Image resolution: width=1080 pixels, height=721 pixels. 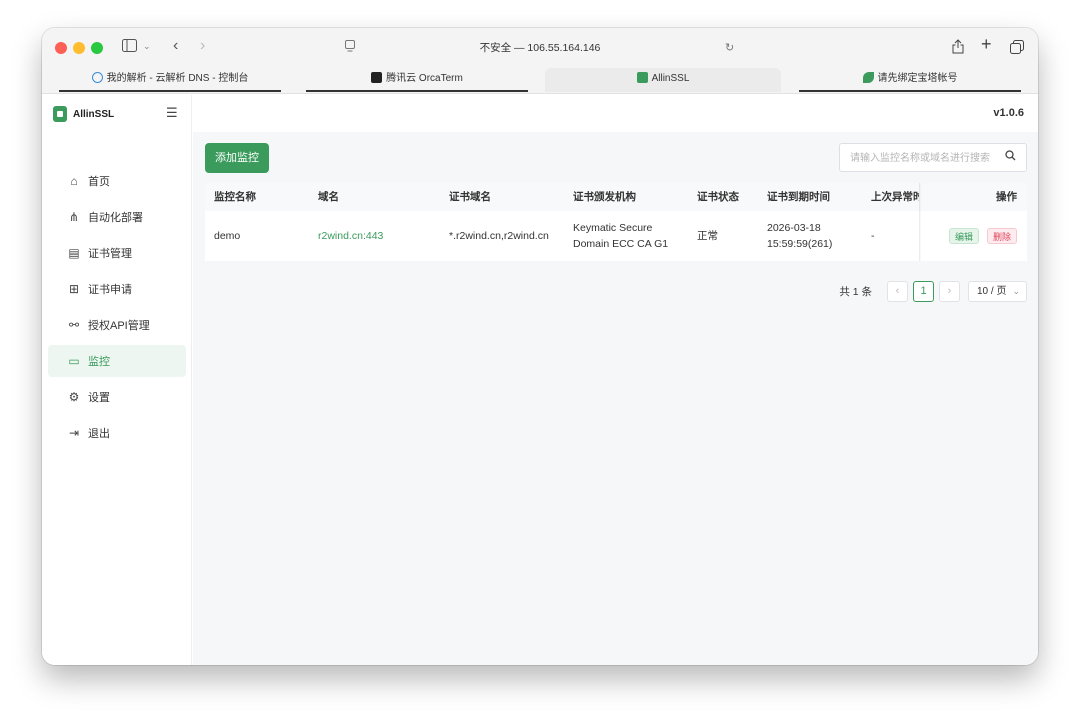 I want to click on reload-icon: ↻, so click(x=729, y=48).